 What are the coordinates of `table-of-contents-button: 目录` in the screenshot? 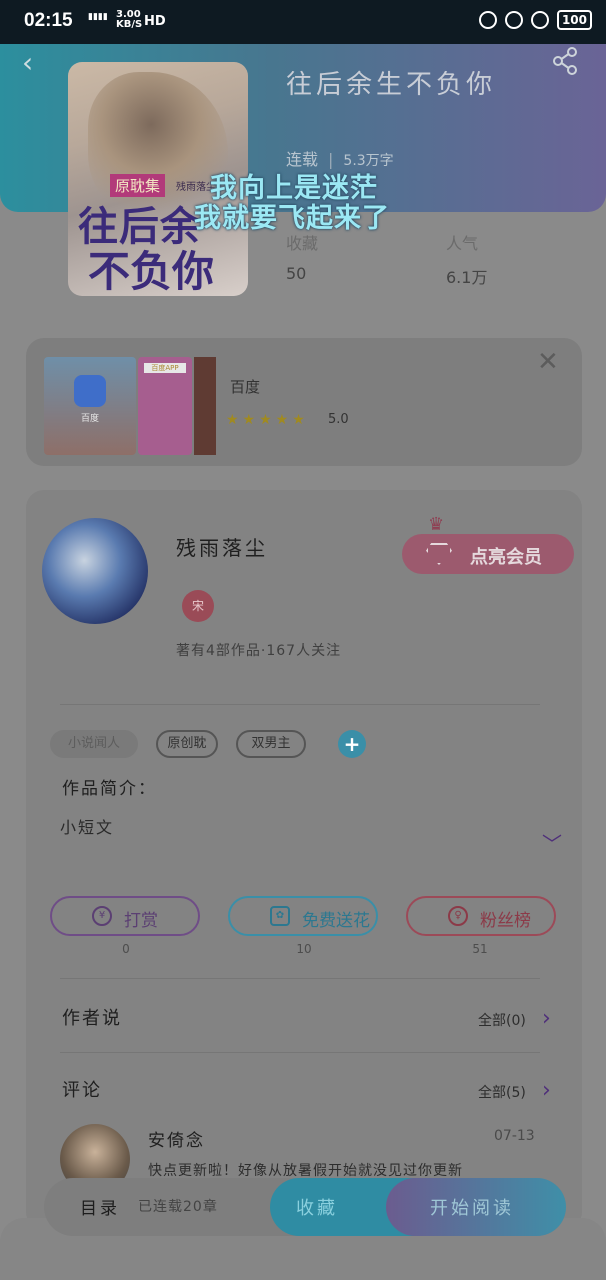 It's located at (100, 1206).